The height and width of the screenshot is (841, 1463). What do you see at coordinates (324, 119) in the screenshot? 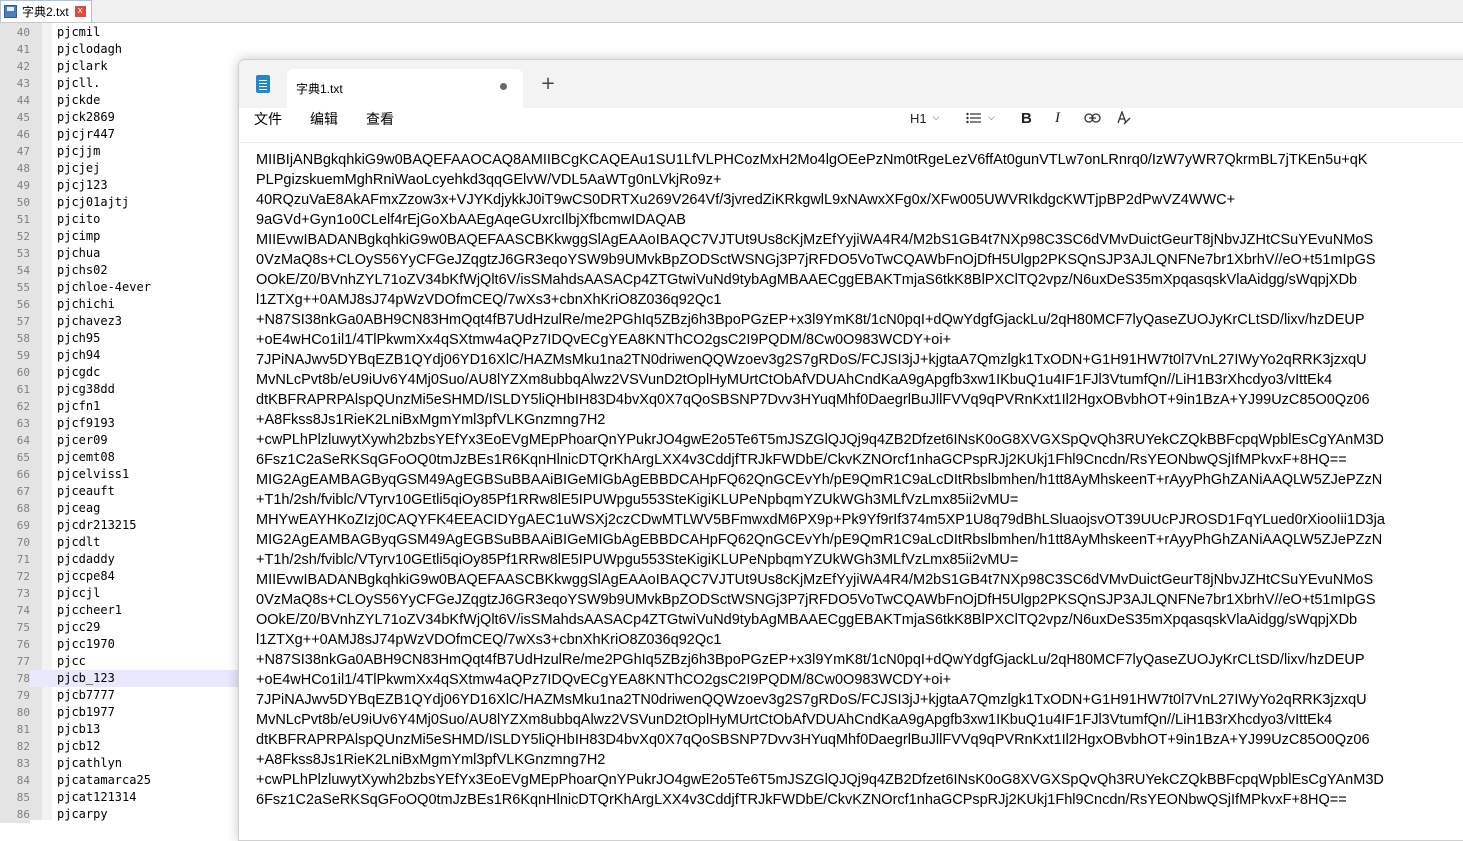
I see `menu-edit: 编辑` at bounding box center [324, 119].